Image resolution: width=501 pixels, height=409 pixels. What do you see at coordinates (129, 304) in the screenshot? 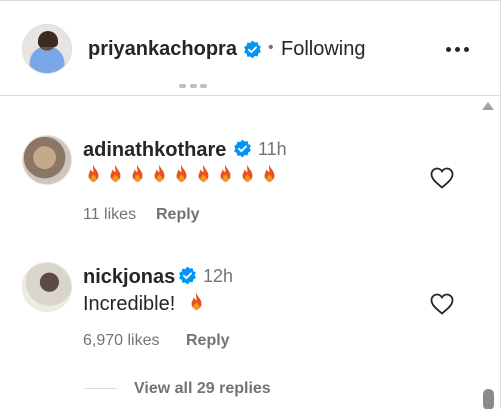
I see `comment-text: Incredible!` at bounding box center [129, 304].